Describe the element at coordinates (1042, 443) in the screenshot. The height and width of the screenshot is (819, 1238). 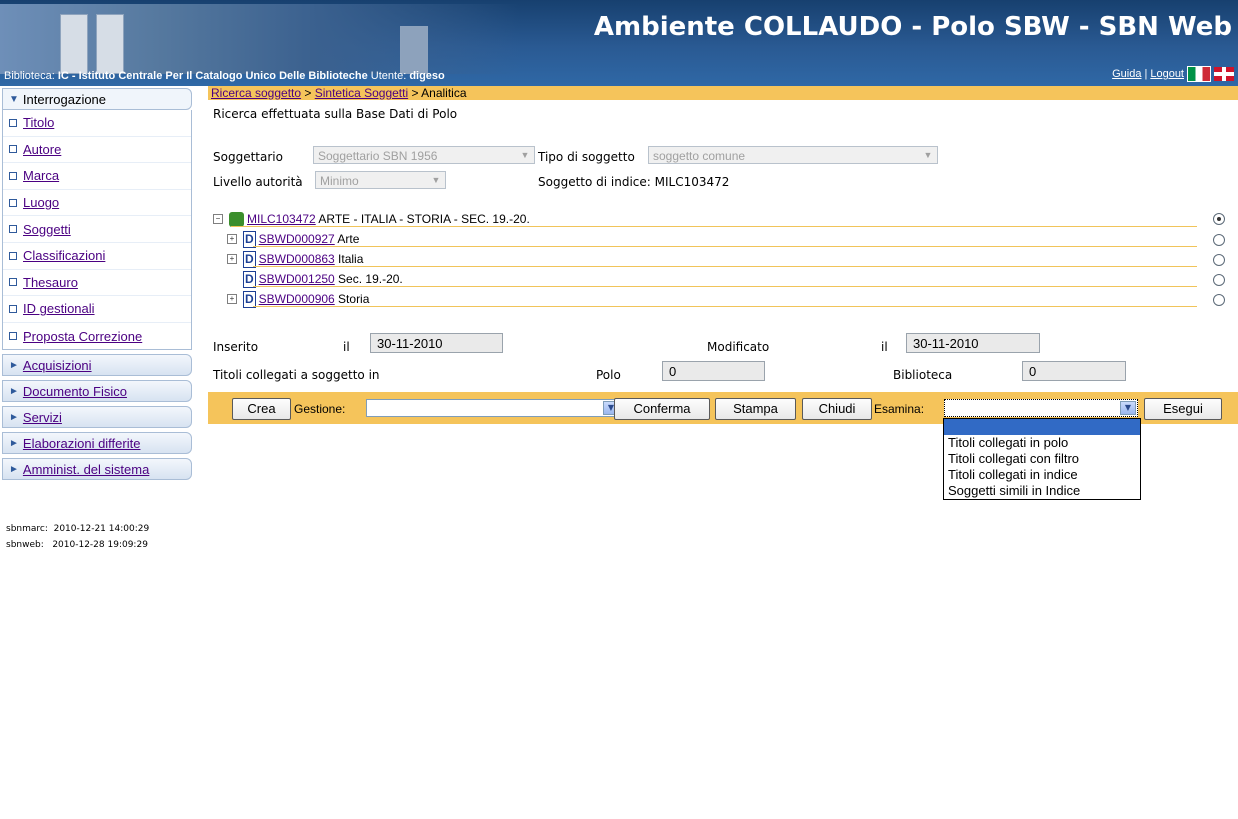
I see `esamina-option: Titoli collegati in polo` at that location.